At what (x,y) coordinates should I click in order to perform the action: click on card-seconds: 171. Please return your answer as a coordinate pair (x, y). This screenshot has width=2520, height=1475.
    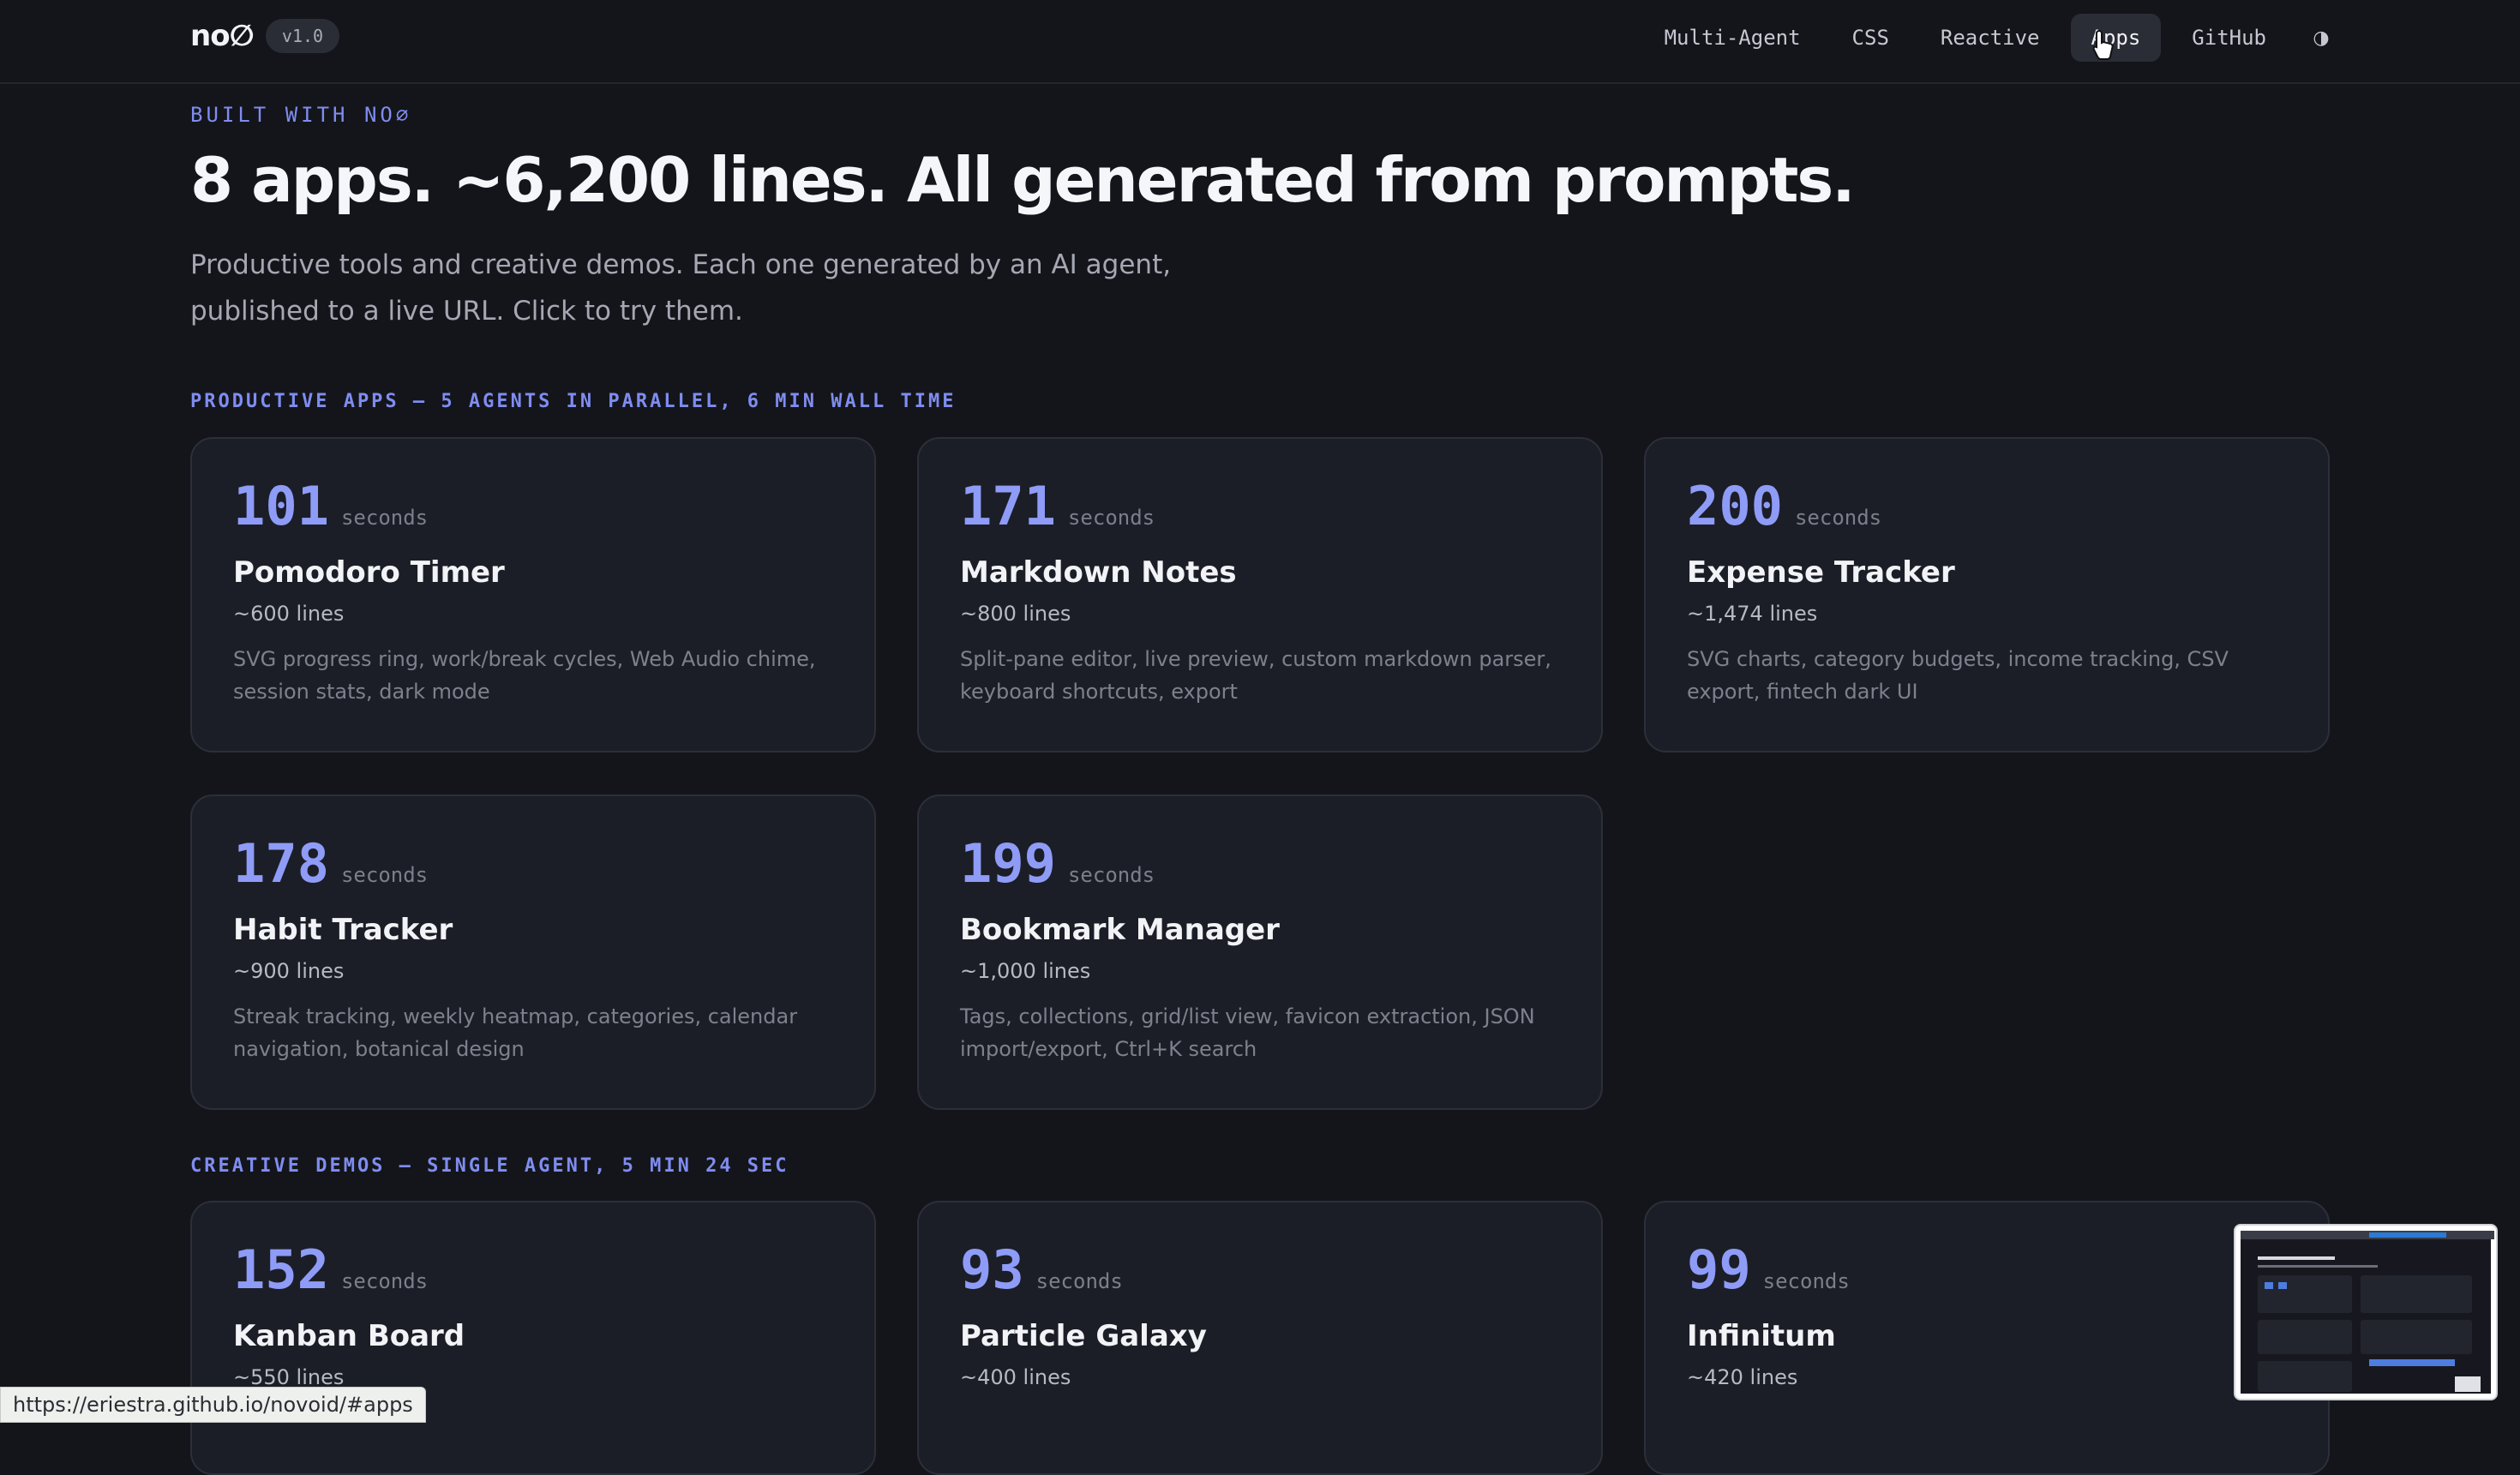
    Looking at the image, I should click on (1008, 506).